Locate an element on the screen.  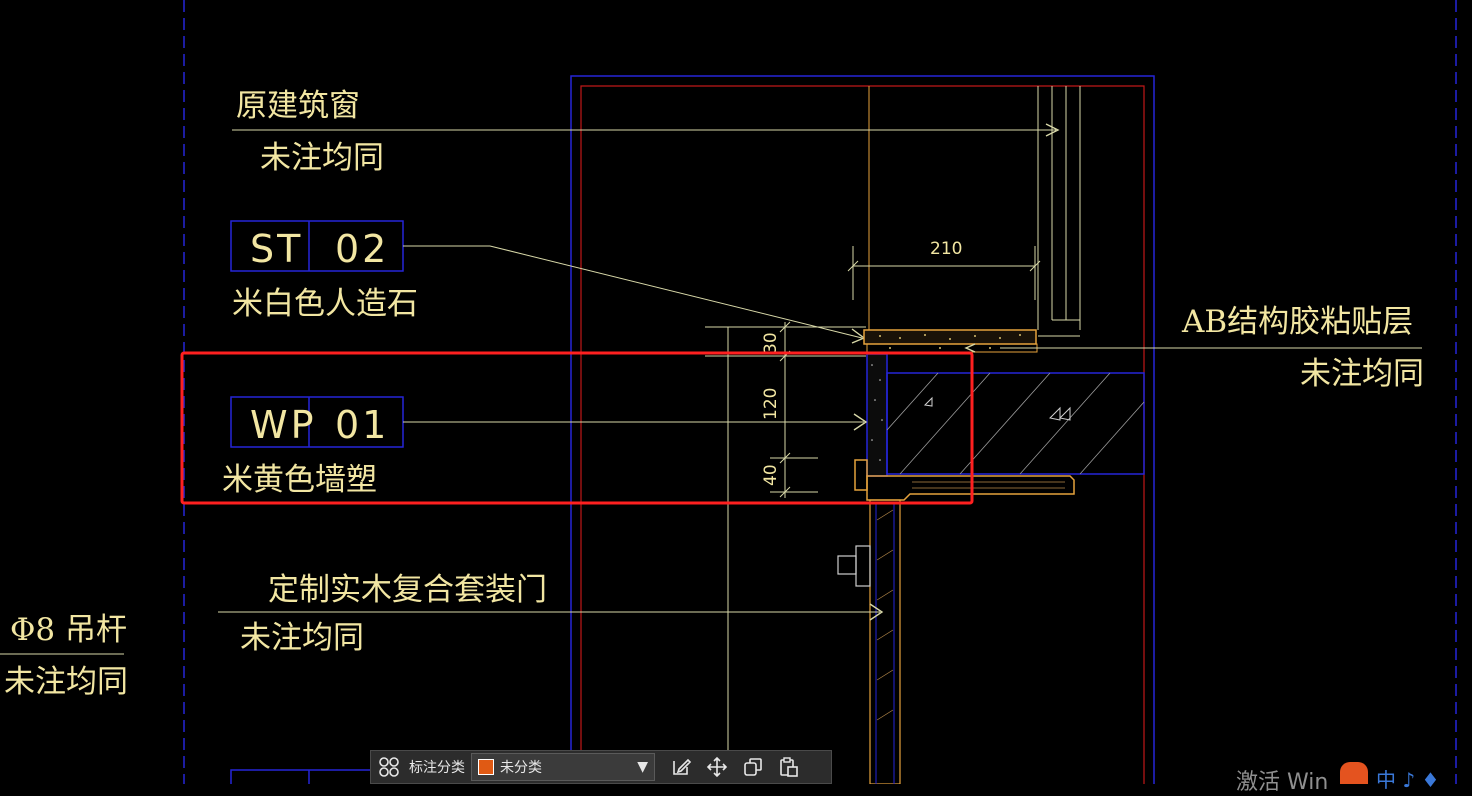
grid-icon is located at coordinates (389, 767).